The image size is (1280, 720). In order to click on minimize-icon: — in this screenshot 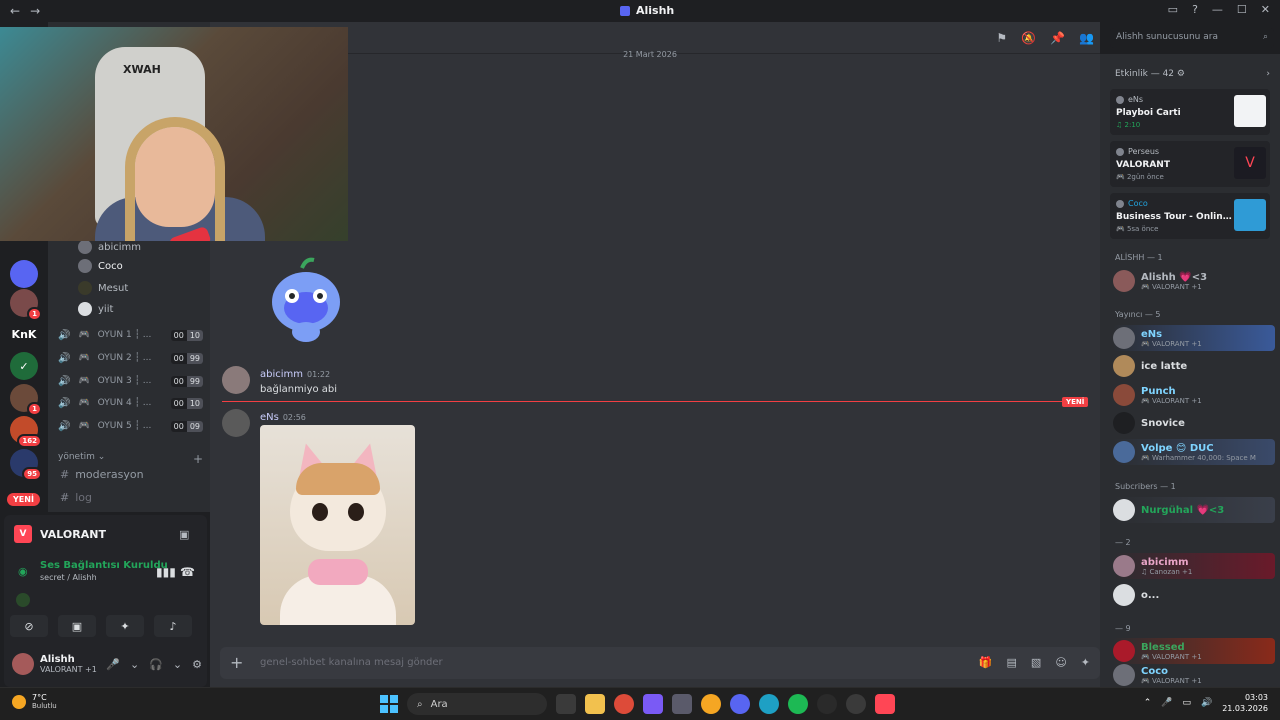, I will do `click(1217, 9)`.